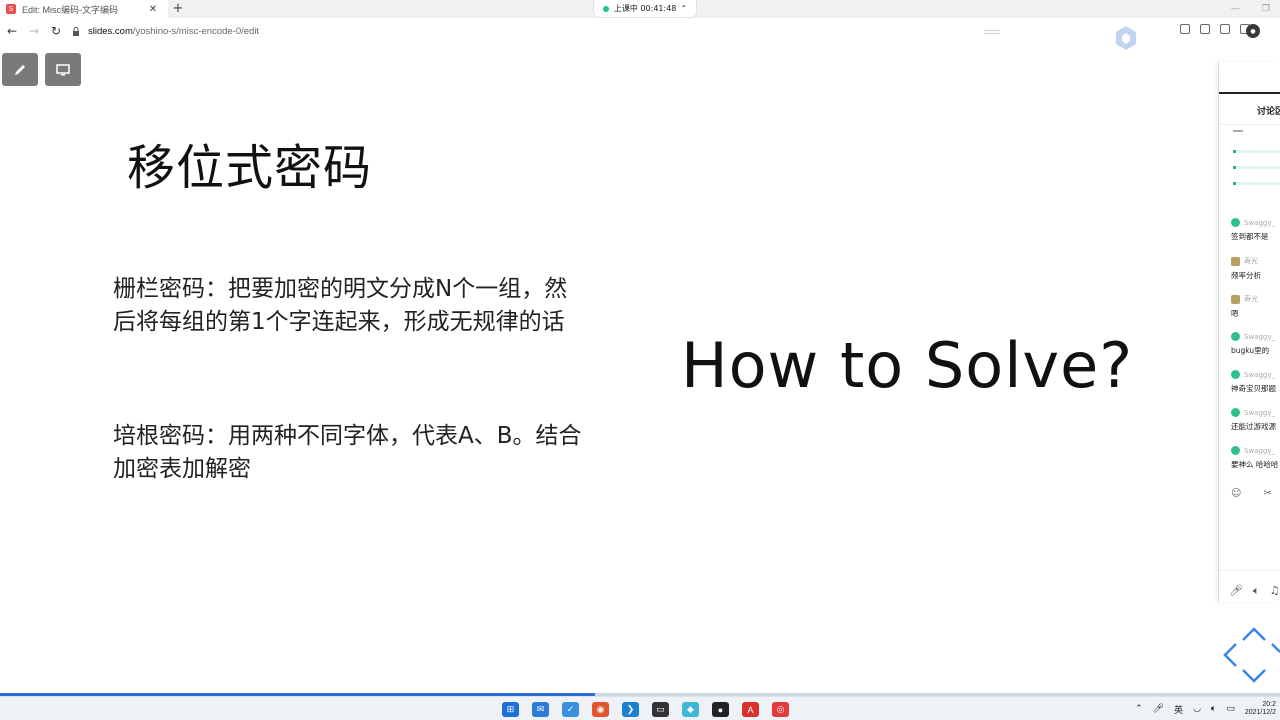 The height and width of the screenshot is (720, 1280). I want to click on poll-widget, so click(1256, 165).